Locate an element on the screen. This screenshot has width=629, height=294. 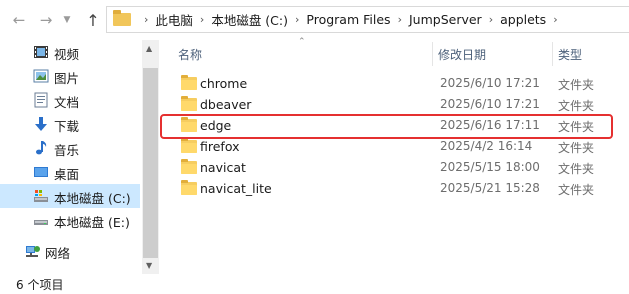
sidebar-item-drive-c: 本地磁盘 (C:) is located at coordinates (70, 196).